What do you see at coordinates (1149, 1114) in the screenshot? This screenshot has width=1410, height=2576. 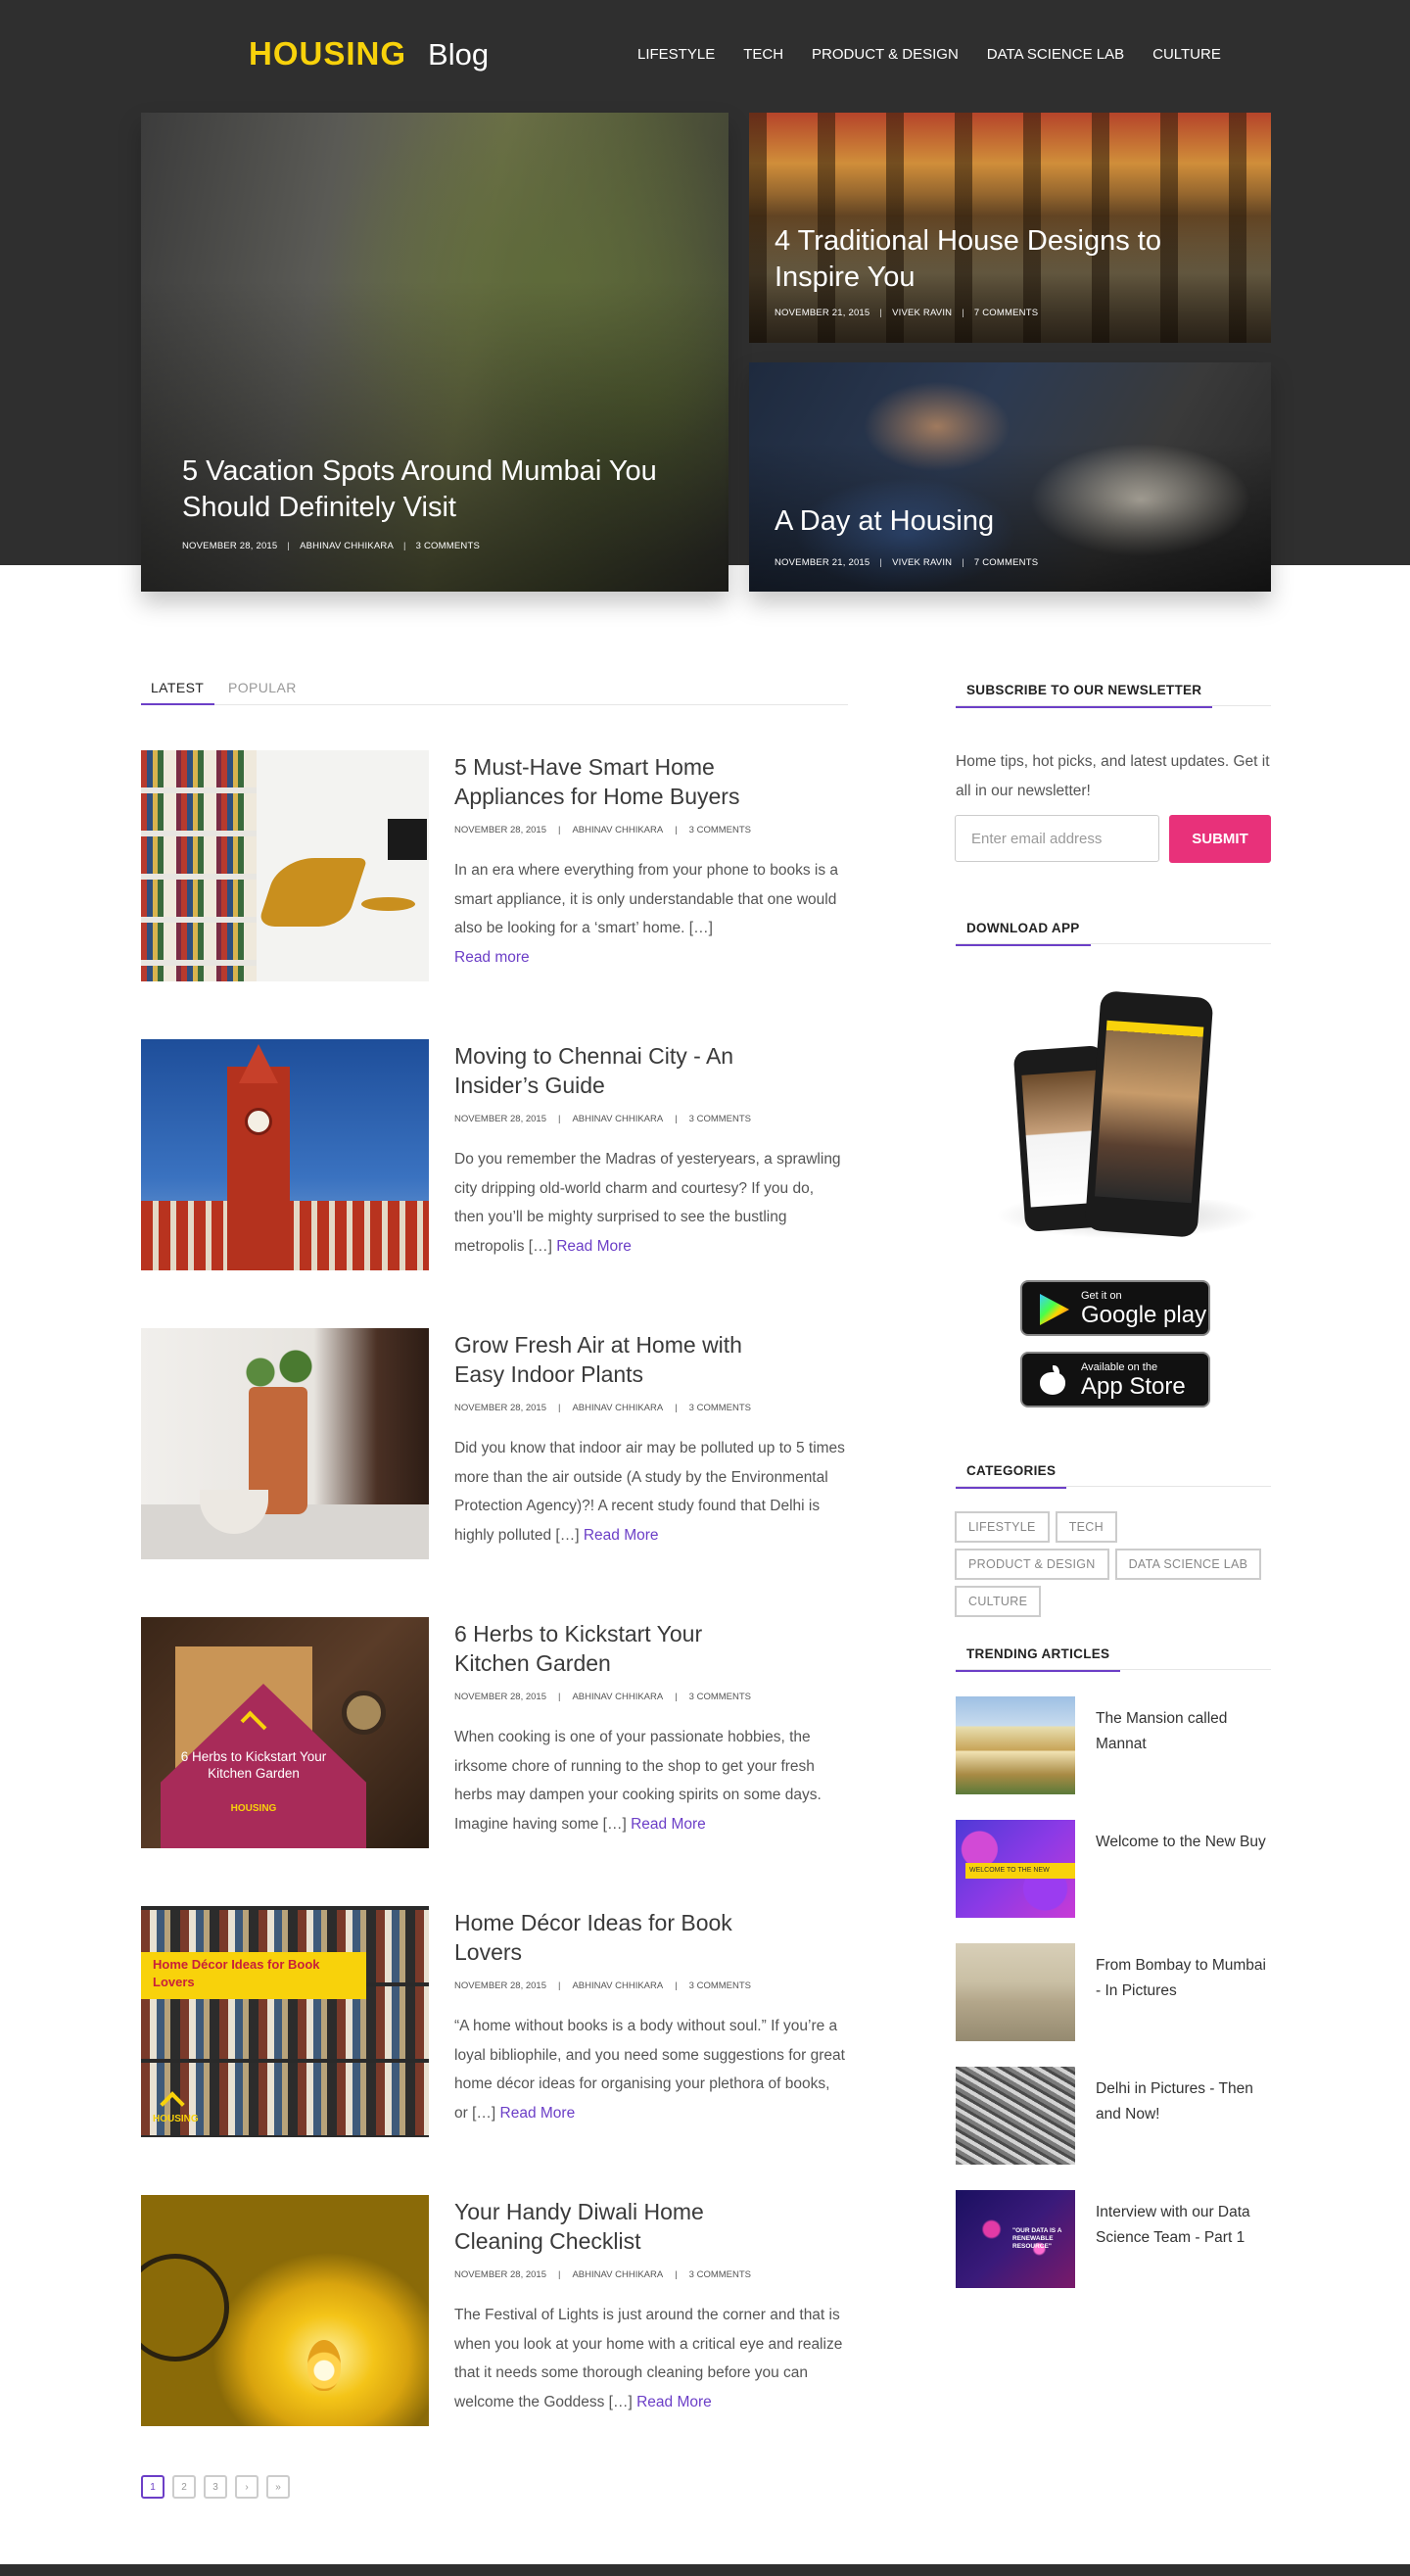 I see `phone-back-shape` at bounding box center [1149, 1114].